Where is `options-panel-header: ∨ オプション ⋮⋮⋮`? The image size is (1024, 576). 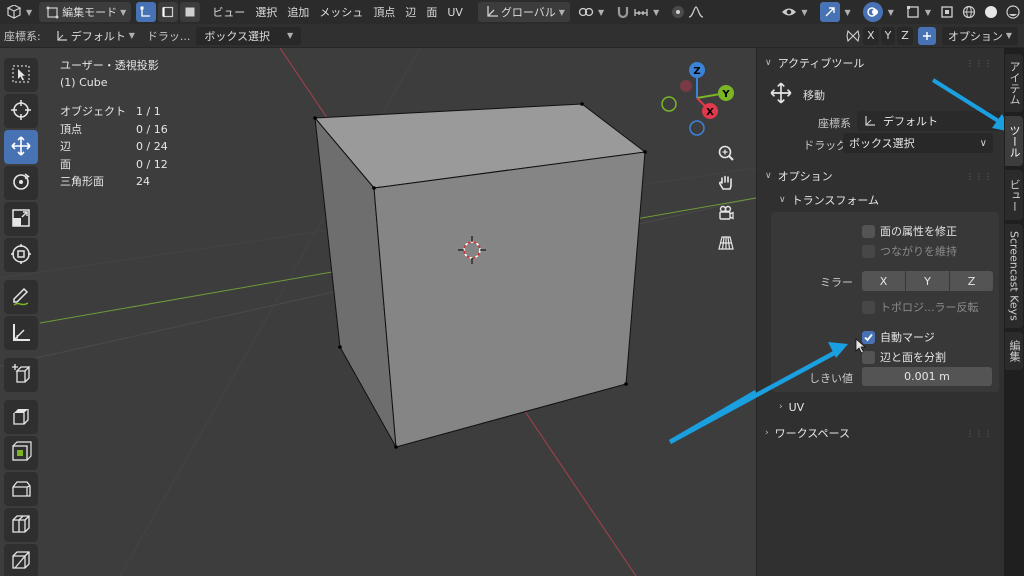
options-panel-header: ∨ オプション ⋮⋮⋮ is located at coordinates (881, 176).